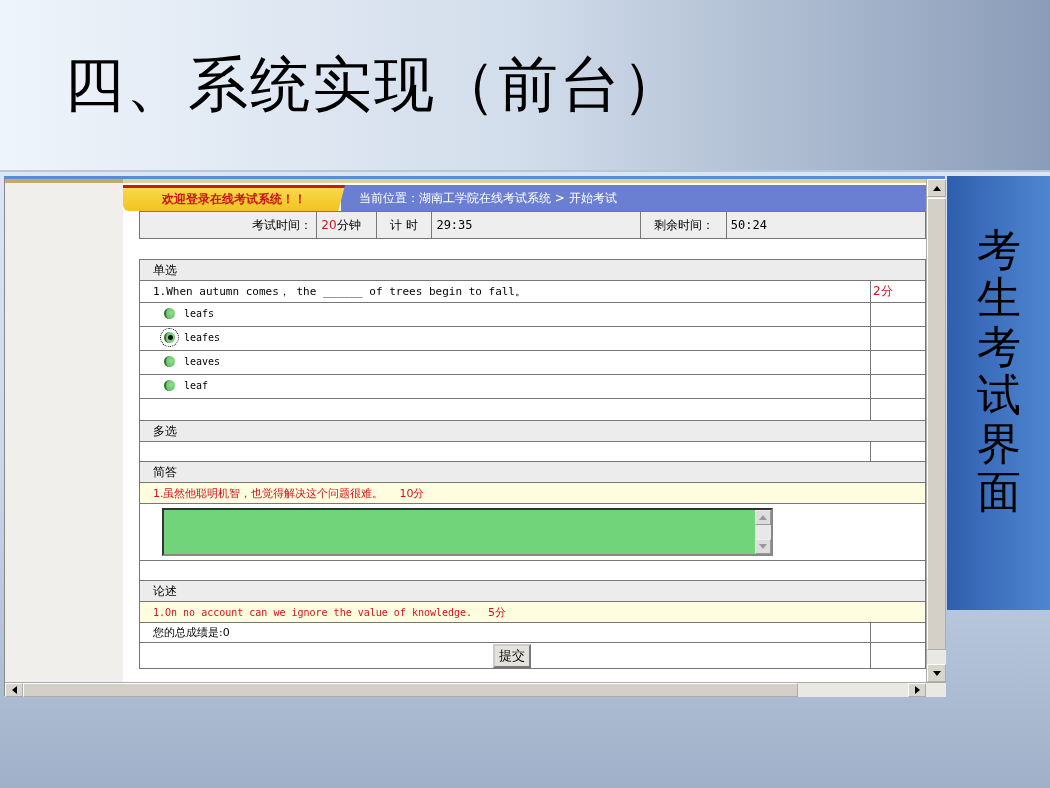 The width and height of the screenshot is (1050, 788). What do you see at coordinates (234, 198) in the screenshot?
I see `welcome-banner: 欢迎登录在线考试系统！！` at bounding box center [234, 198].